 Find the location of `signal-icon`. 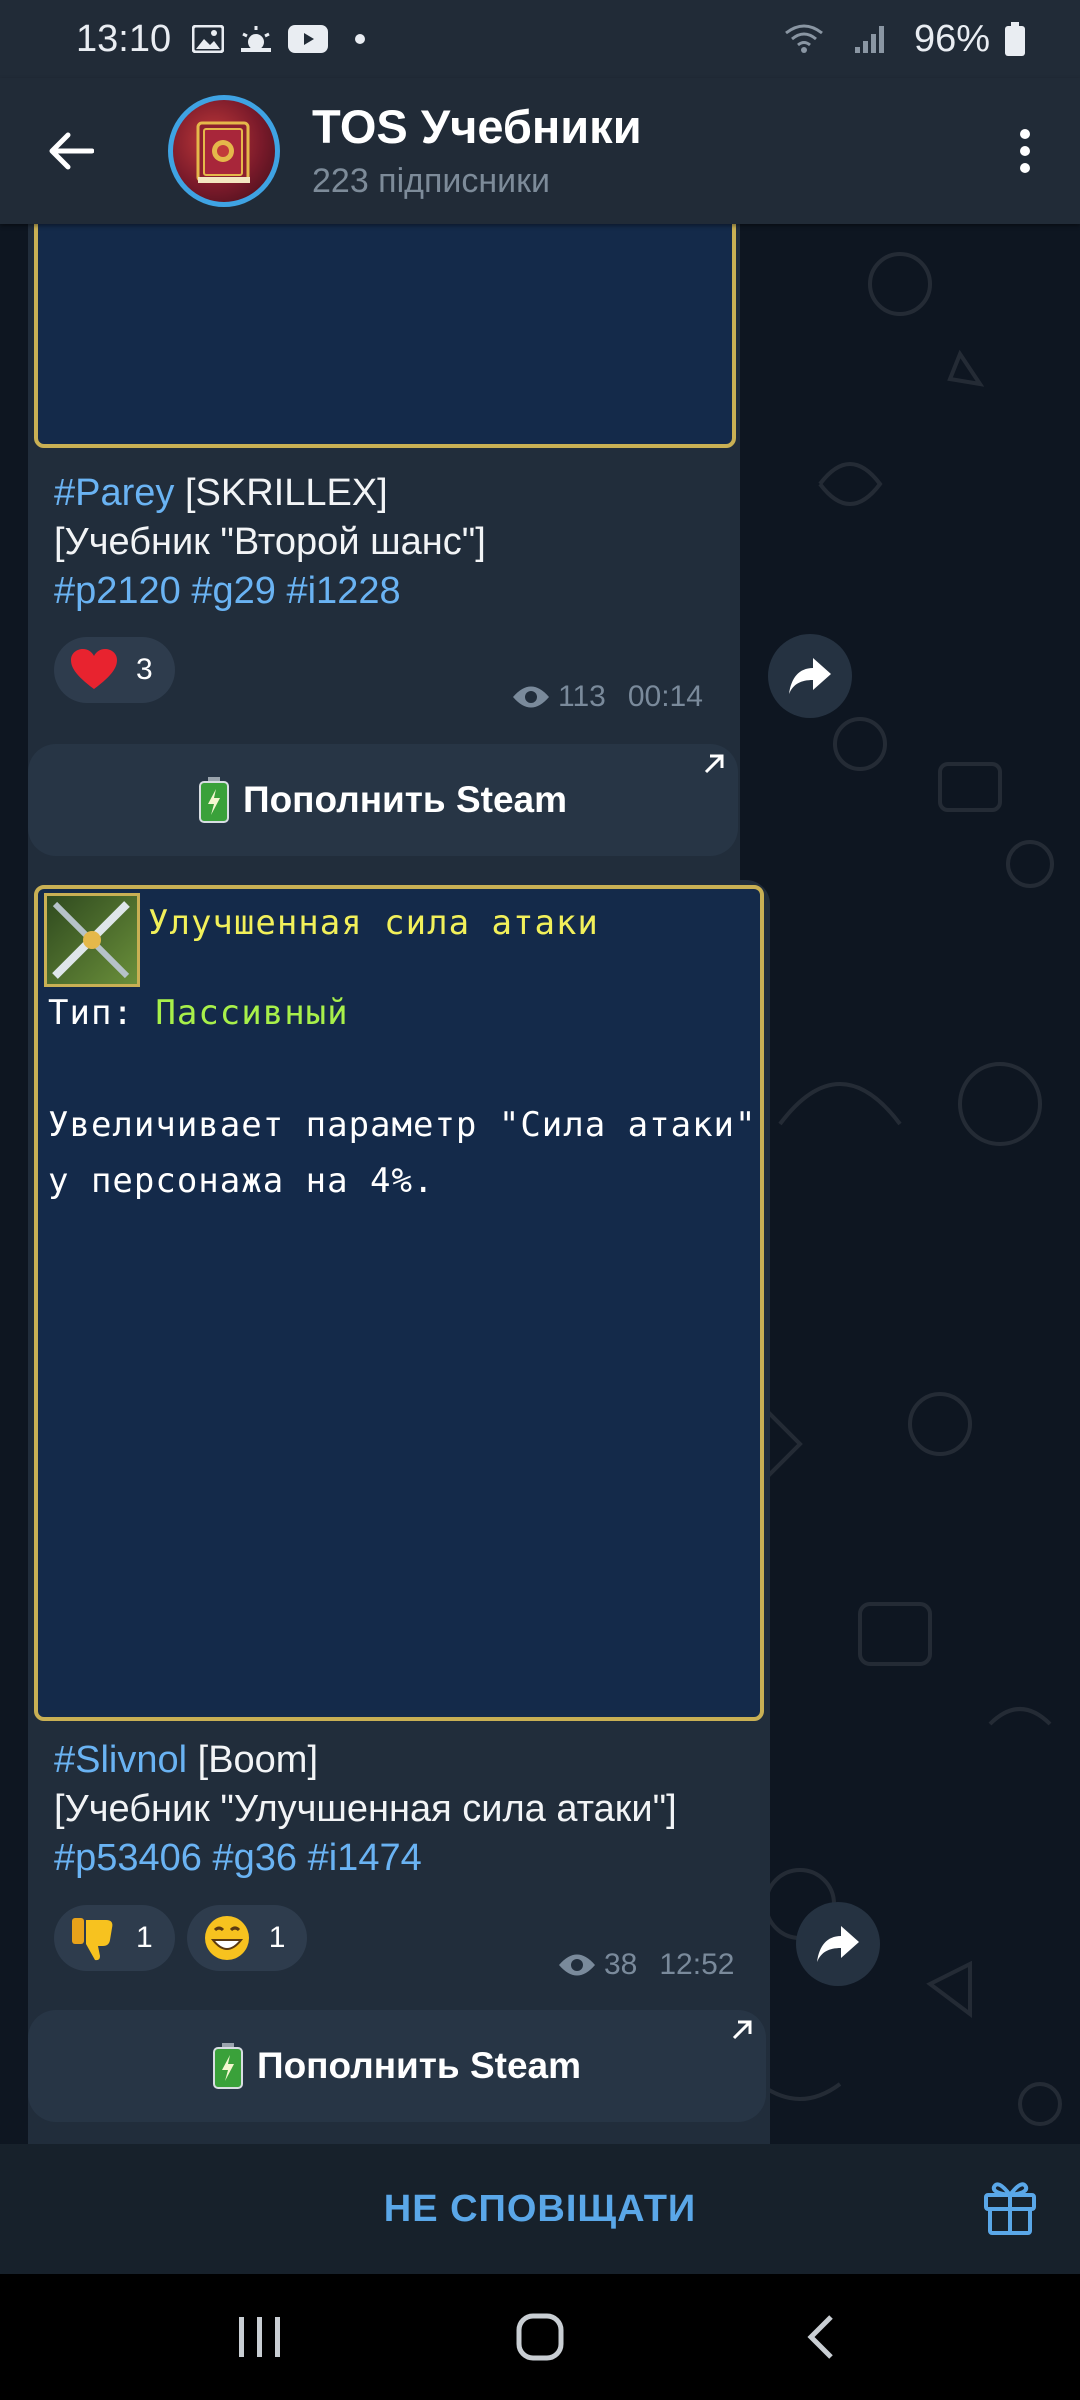

signal-icon is located at coordinates (869, 39).